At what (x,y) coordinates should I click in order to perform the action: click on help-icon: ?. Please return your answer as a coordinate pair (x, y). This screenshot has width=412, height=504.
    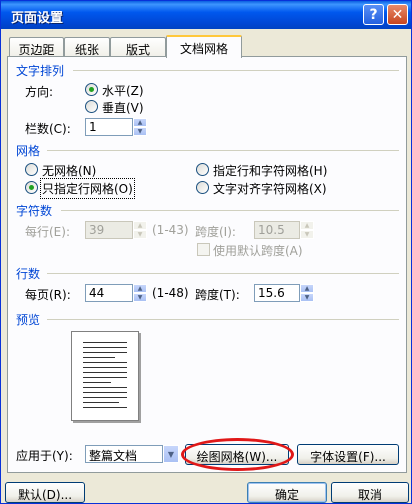
    Looking at the image, I should click on (373, 14).